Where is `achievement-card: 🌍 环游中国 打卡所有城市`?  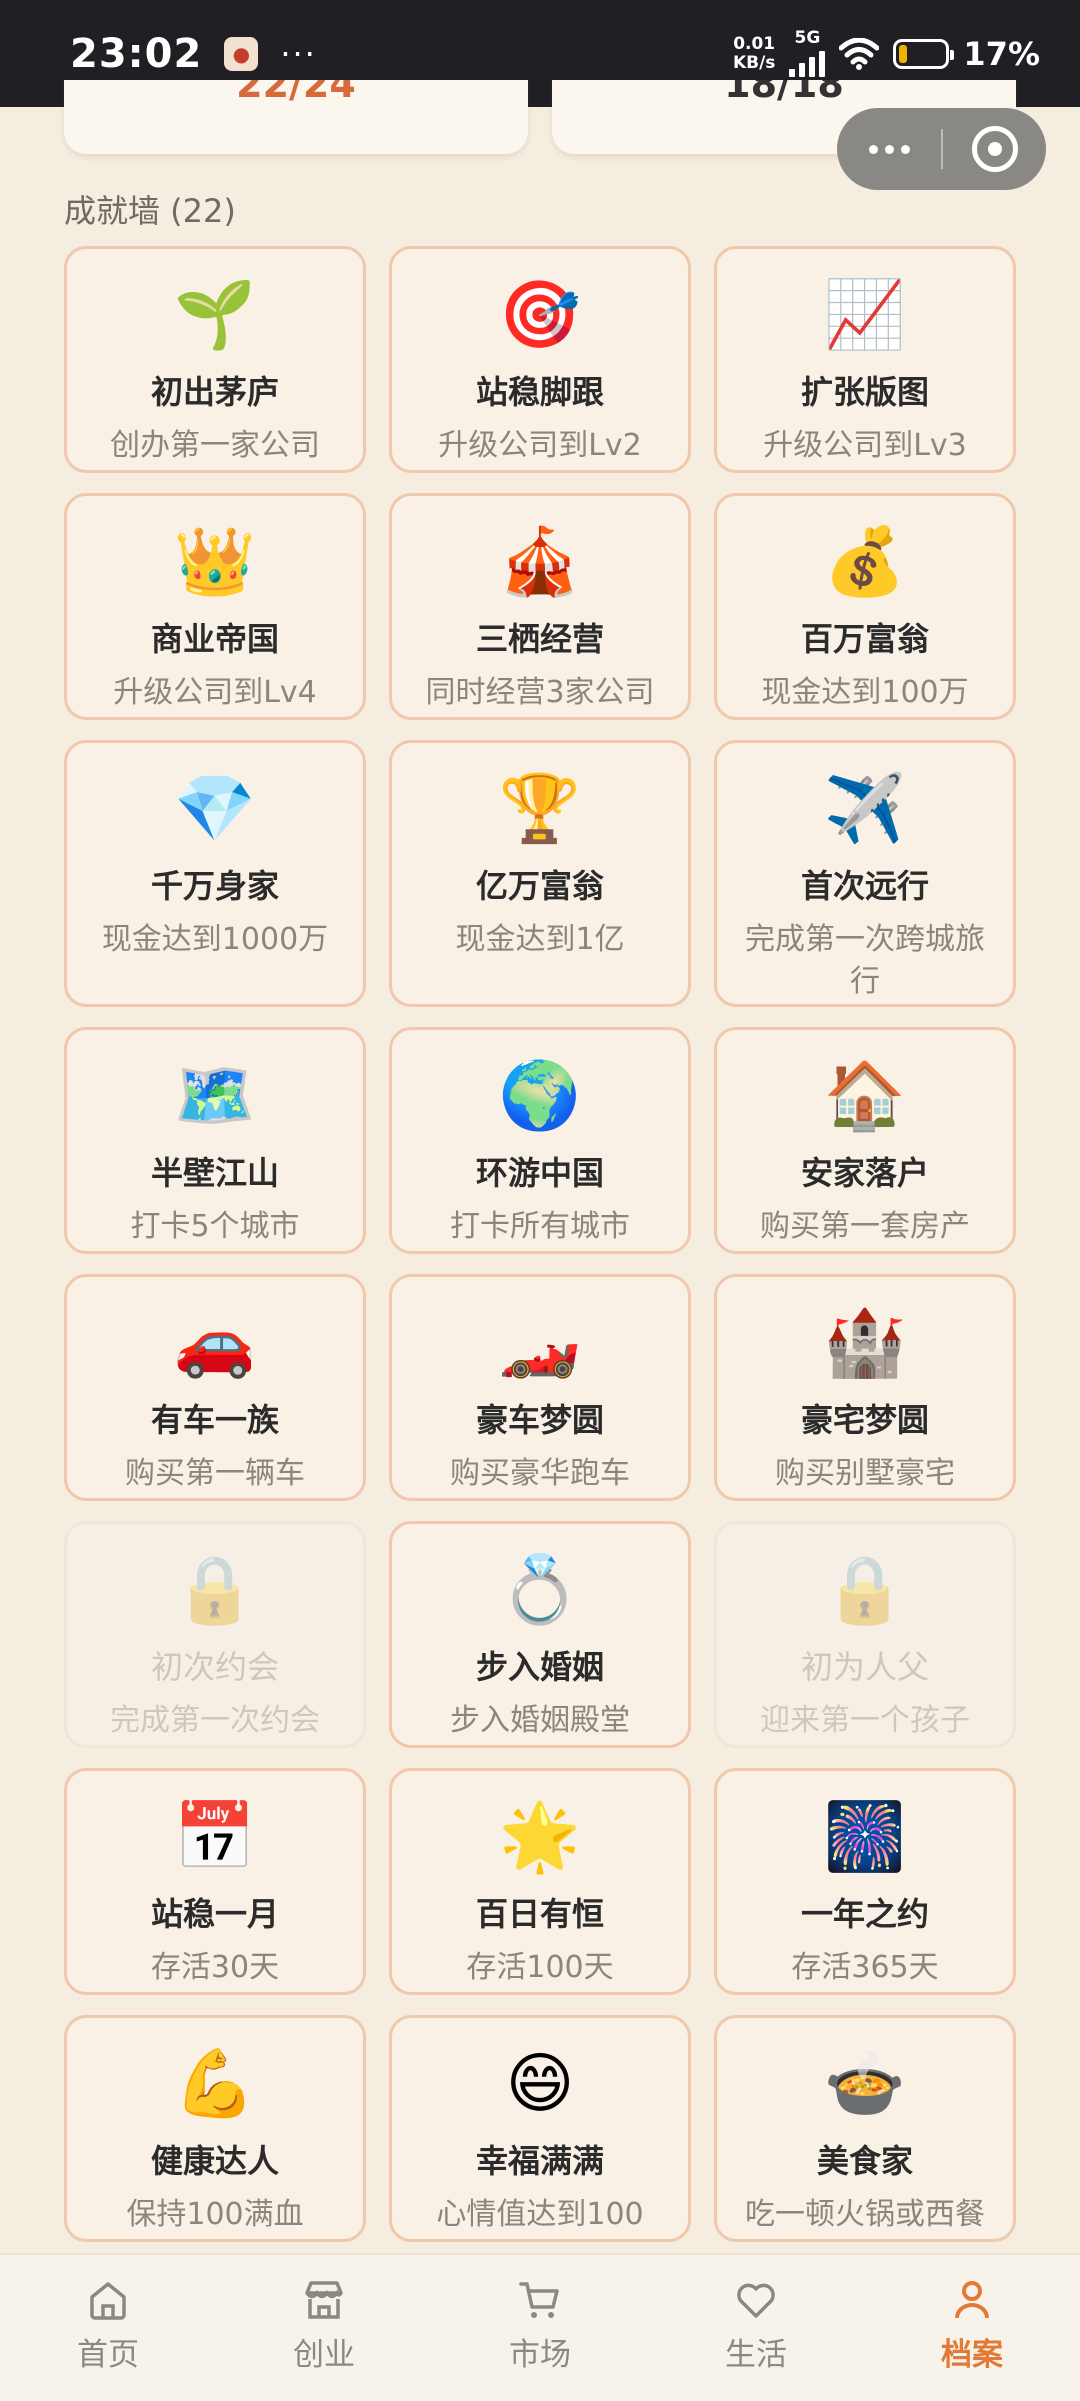
achievement-card: 🌍 环游中国 打卡所有城市 is located at coordinates (540, 1140).